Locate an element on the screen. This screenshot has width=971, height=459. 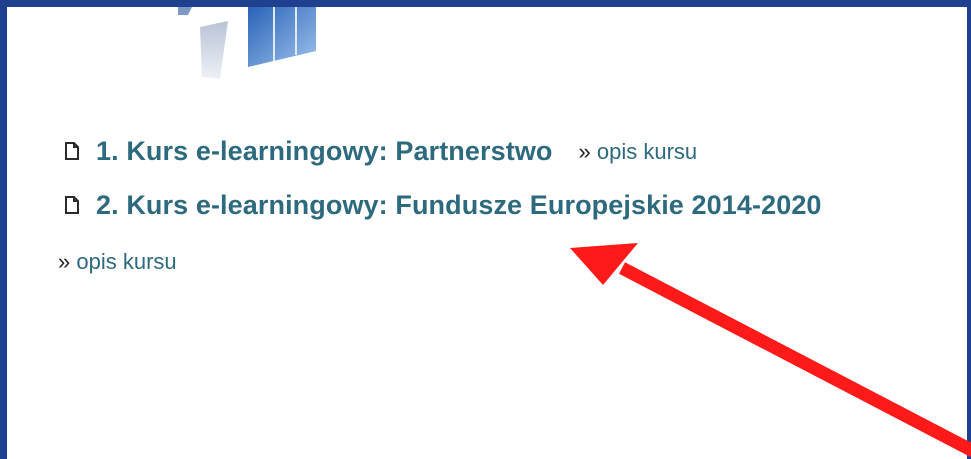
course-description-link-2: » opis kursu is located at coordinates (117, 262).